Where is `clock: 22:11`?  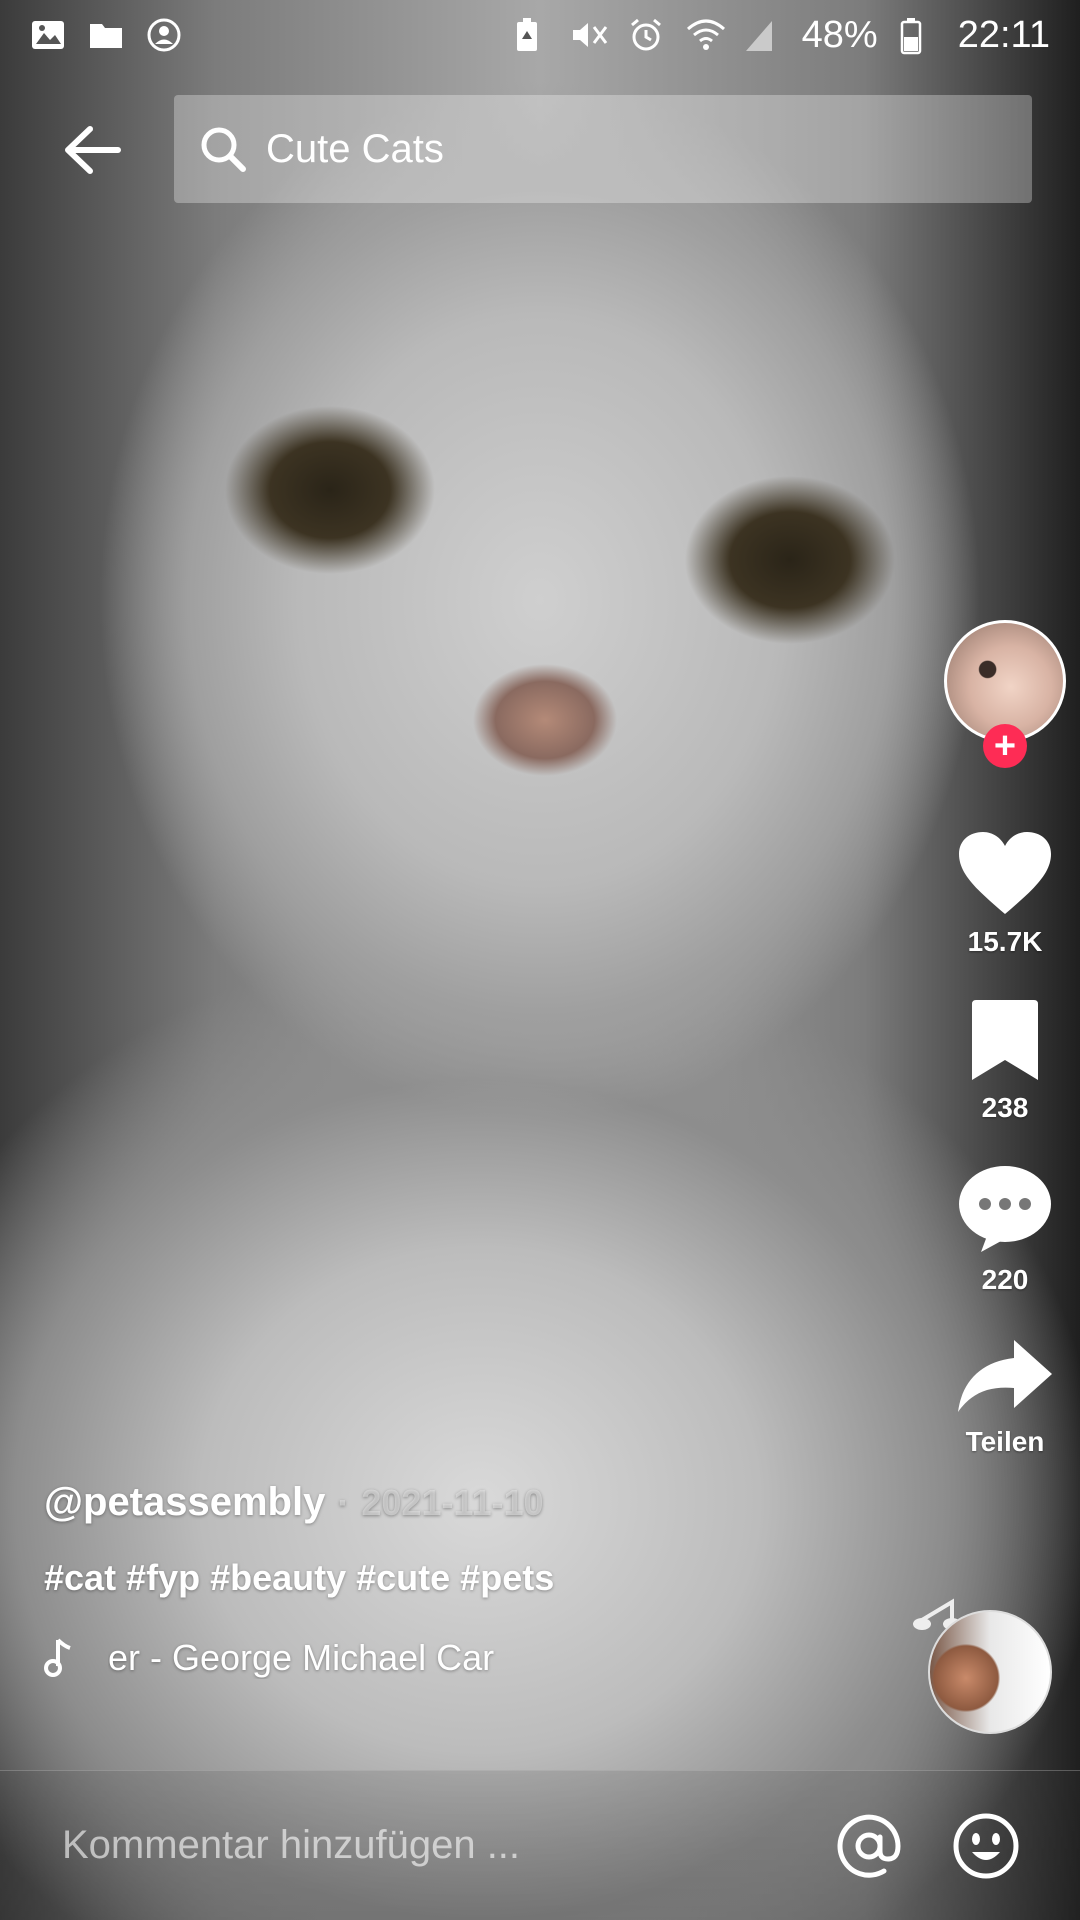 clock: 22:11 is located at coordinates (1003, 34).